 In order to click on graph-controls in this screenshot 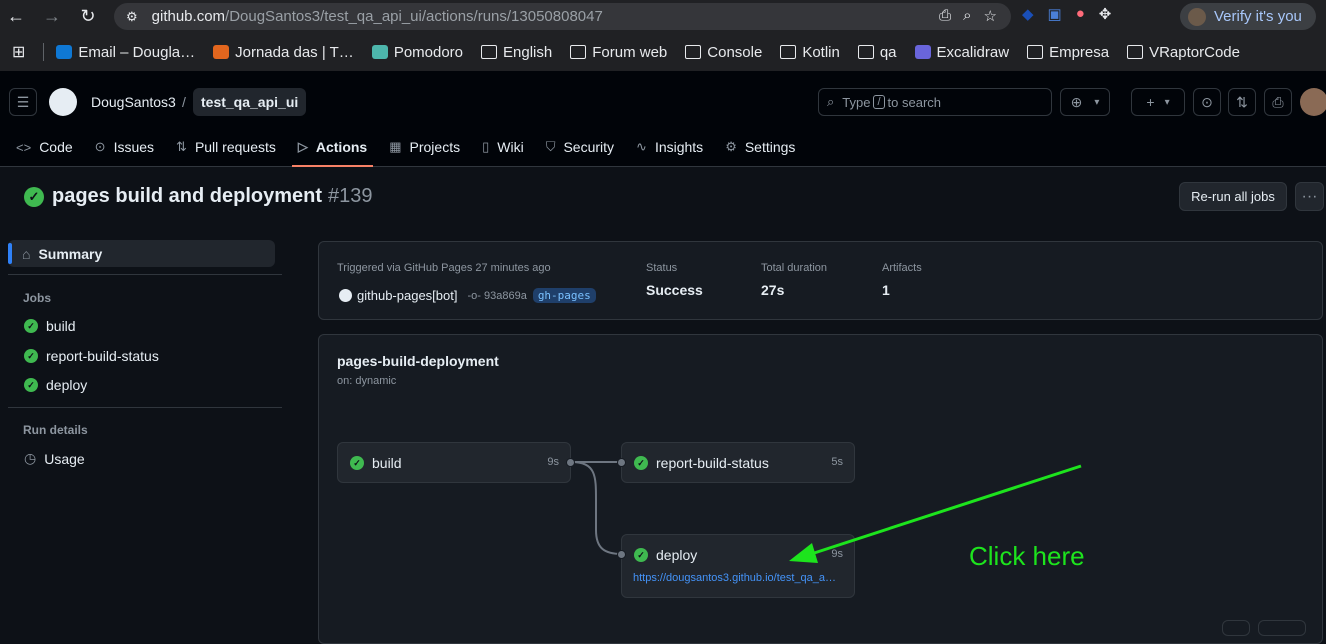, I will do `click(1264, 628)`.